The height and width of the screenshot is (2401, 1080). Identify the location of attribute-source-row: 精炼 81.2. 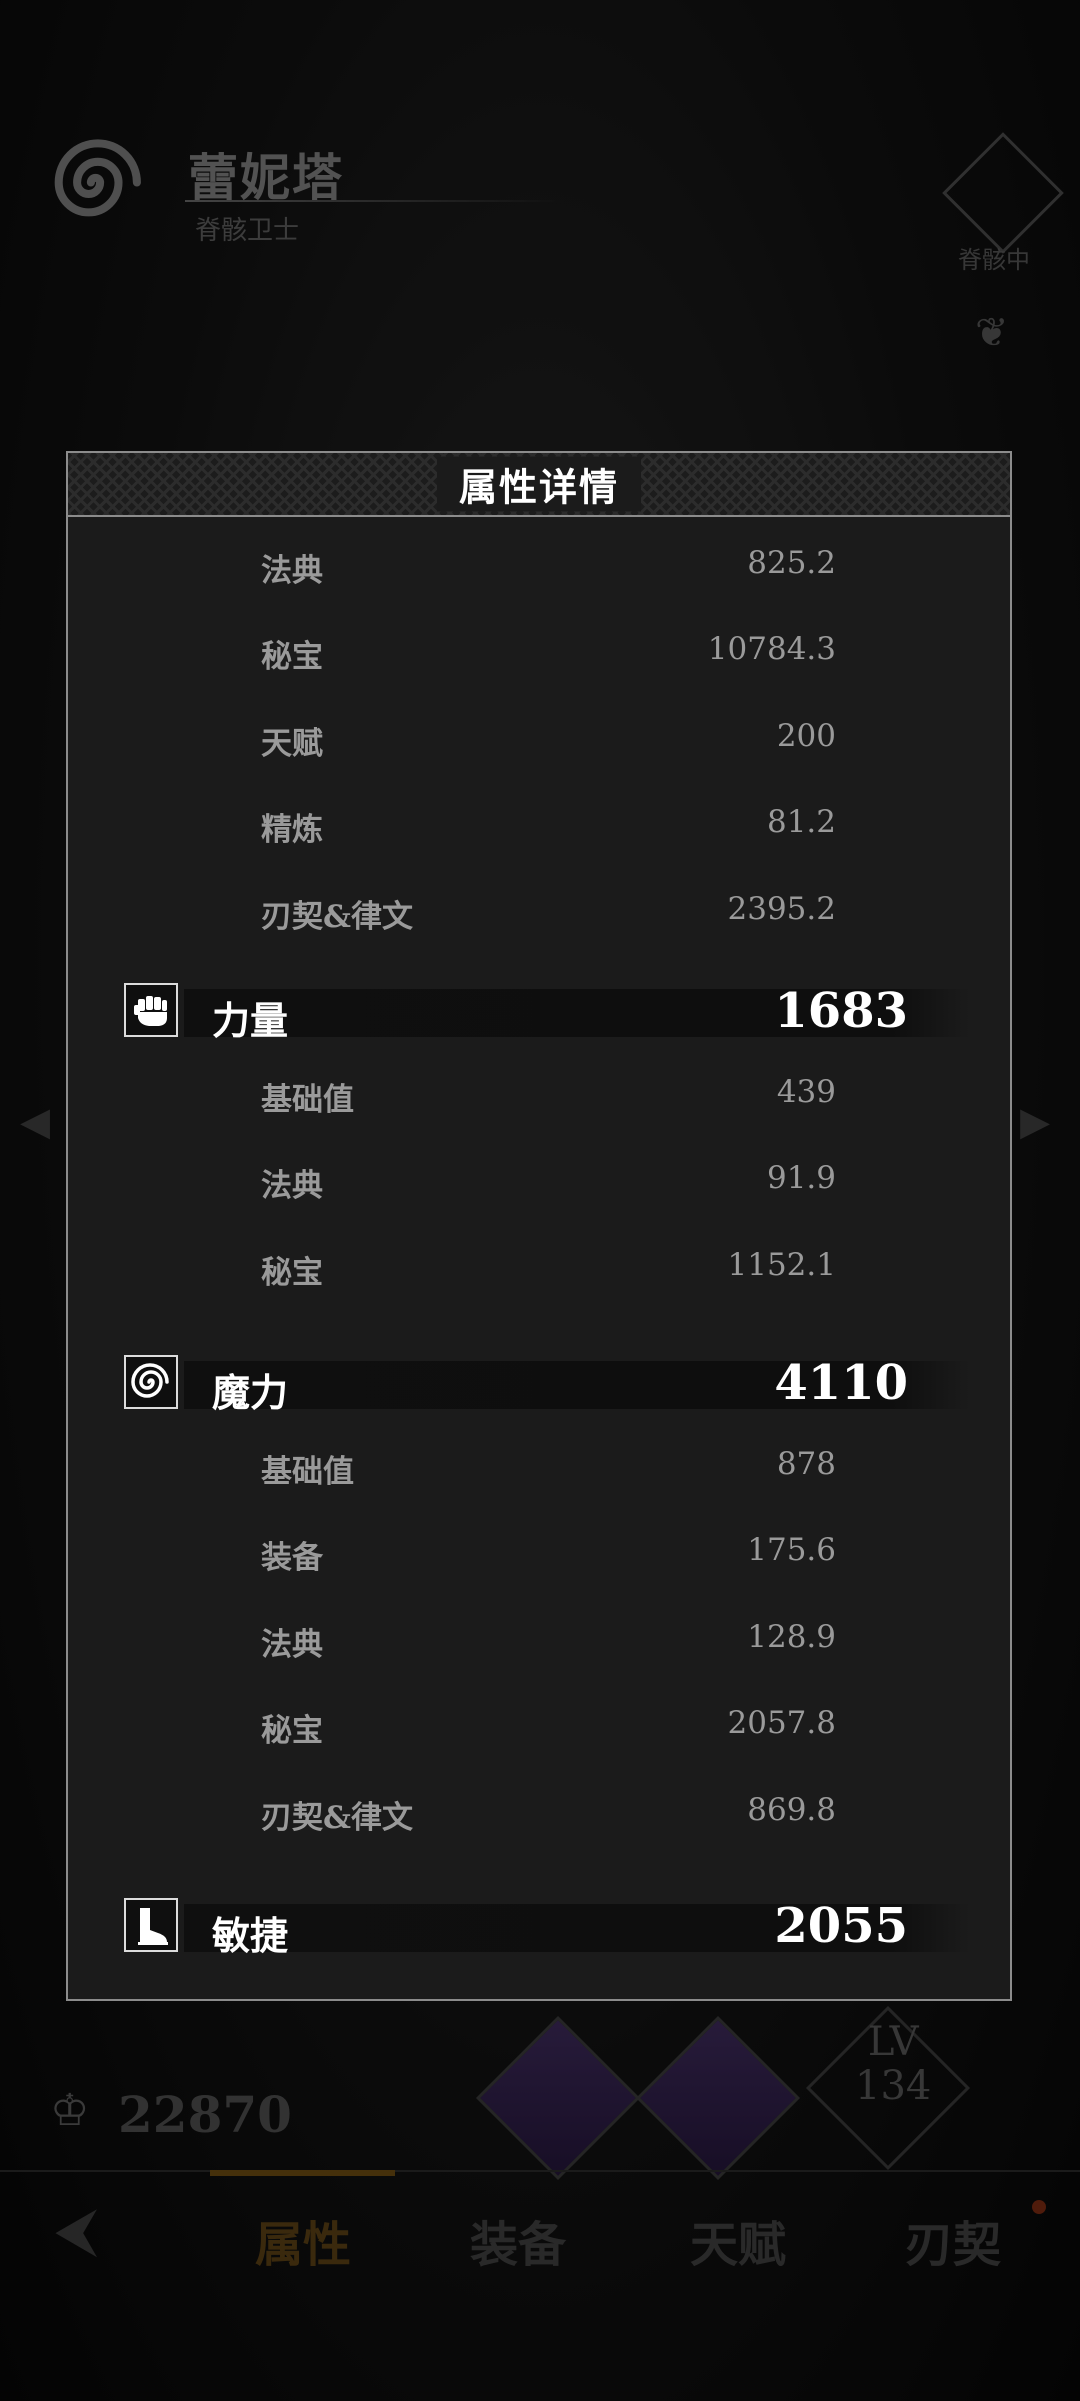
(539, 826).